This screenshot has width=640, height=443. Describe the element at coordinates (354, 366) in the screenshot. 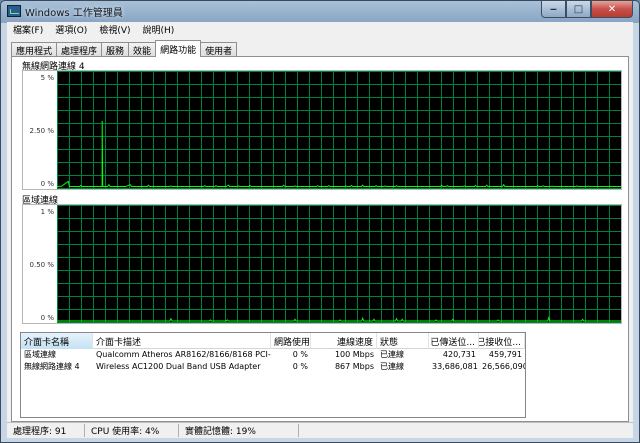

I see `cell-link-speed: 867 Mbps` at that location.